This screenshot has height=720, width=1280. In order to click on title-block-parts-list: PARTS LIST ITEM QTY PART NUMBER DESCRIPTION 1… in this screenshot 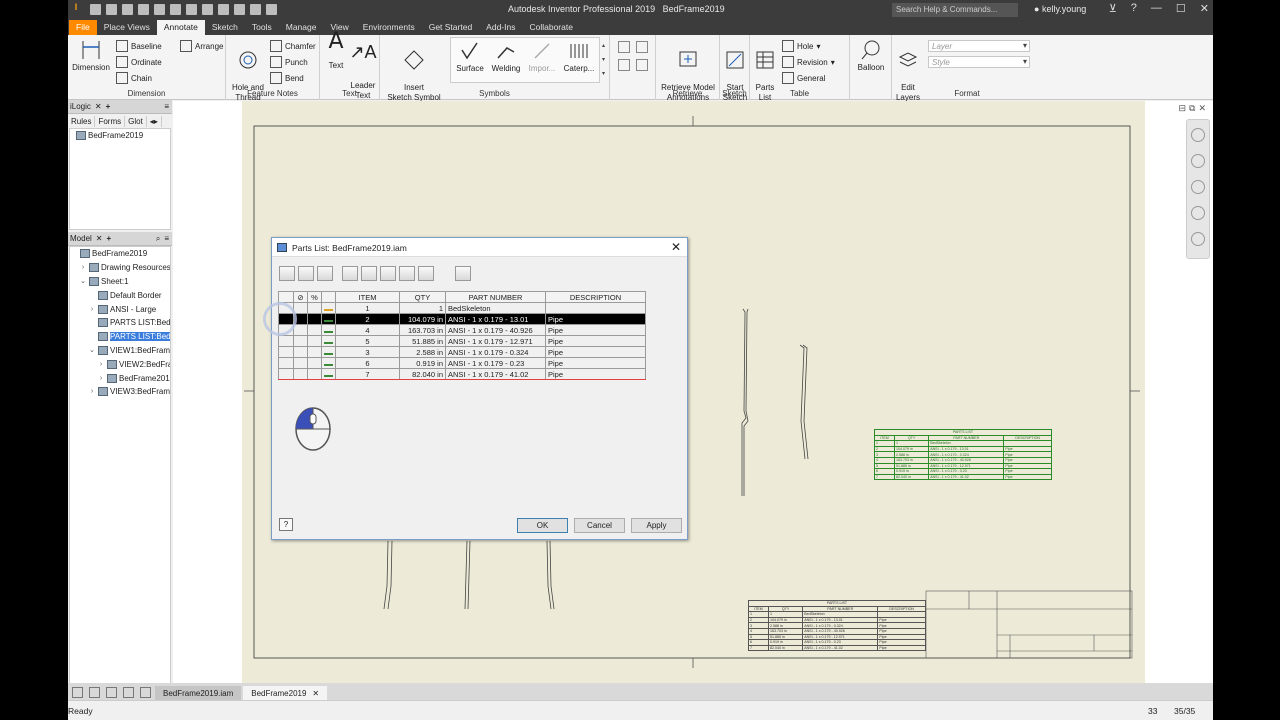, I will do `click(836, 626)`.